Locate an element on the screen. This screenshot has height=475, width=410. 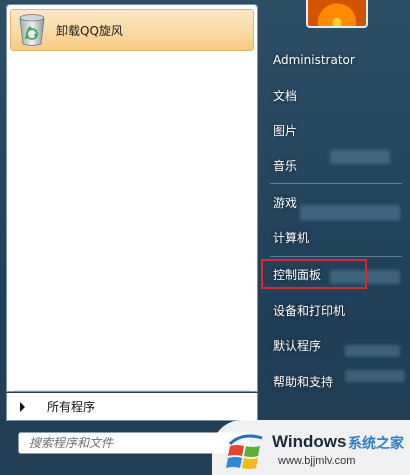
user-name-label: Administrator is located at coordinates (314, 60).